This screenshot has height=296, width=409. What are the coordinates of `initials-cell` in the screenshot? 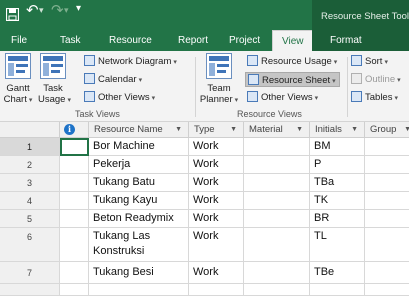 It's located at (337, 290).